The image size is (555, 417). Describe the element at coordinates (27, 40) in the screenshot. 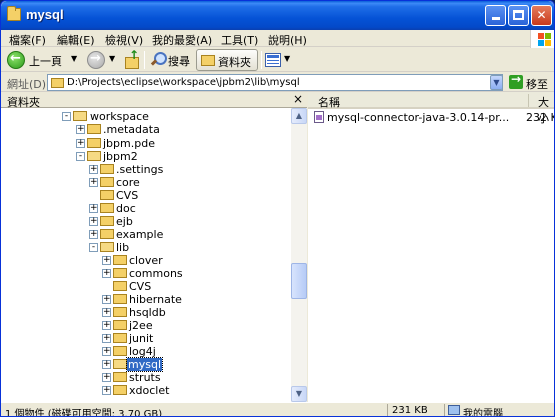

I see `menu-file: 檔案(F)` at that location.